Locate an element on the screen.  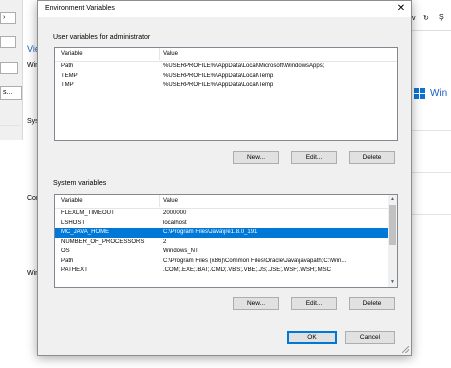
background-nav-box: › is located at coordinates (8, 18).